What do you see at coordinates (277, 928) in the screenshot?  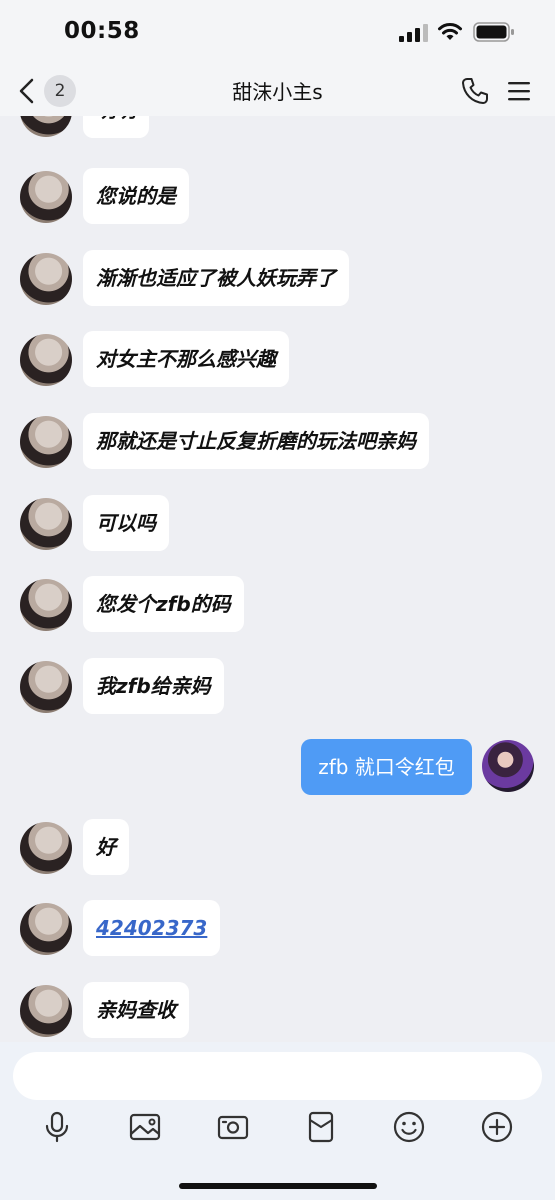 I see `message-item: 42402373` at bounding box center [277, 928].